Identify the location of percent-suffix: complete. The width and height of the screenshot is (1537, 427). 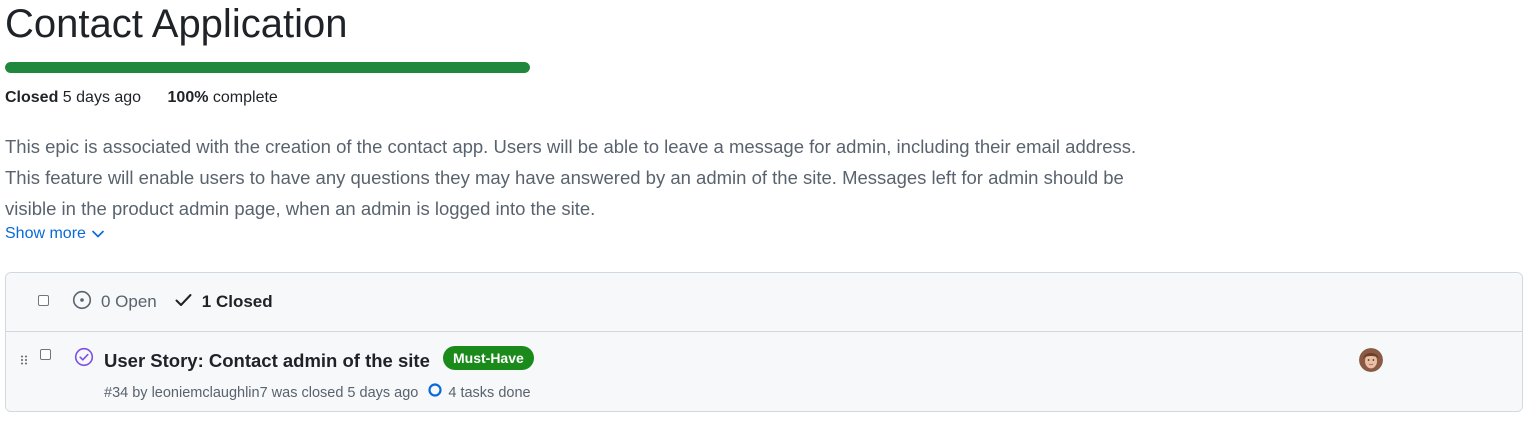
(245, 97).